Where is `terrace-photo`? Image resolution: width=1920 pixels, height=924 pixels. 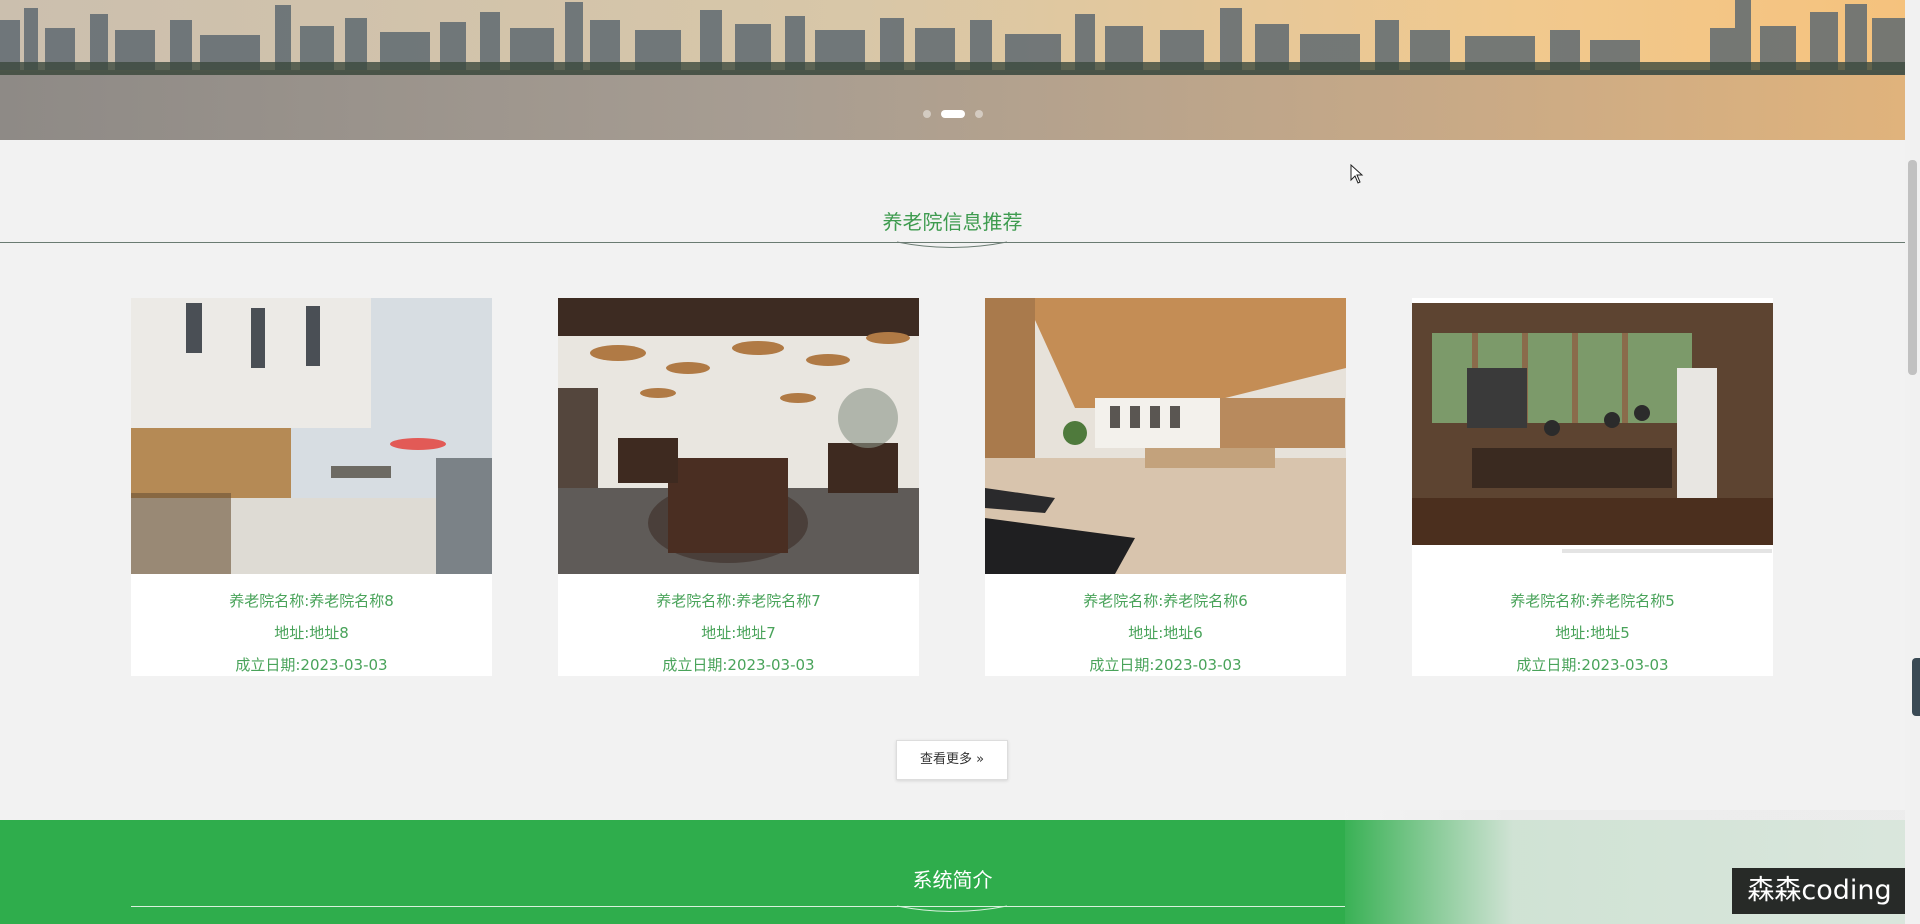 terrace-photo is located at coordinates (311, 436).